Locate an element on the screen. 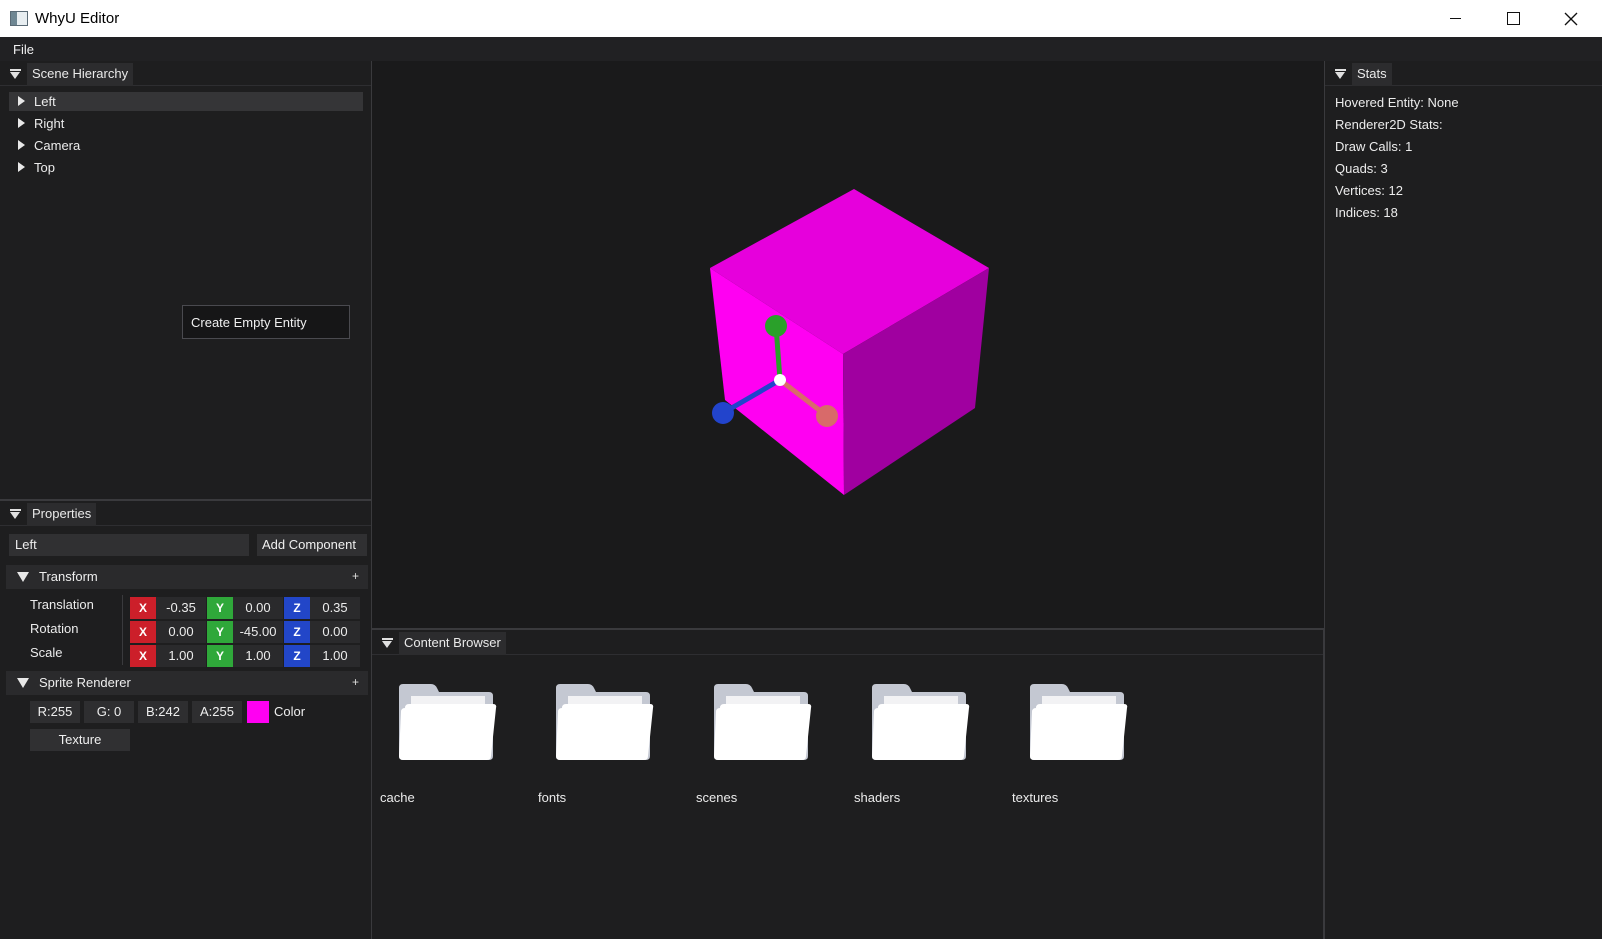 The height and width of the screenshot is (939, 1602). viewport-canvas is located at coordinates (849, 342).